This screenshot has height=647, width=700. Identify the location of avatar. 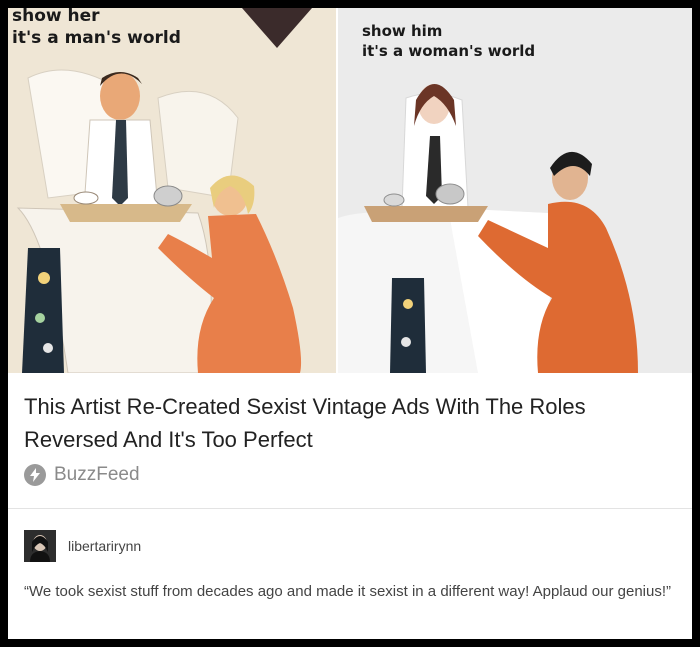
(40, 546).